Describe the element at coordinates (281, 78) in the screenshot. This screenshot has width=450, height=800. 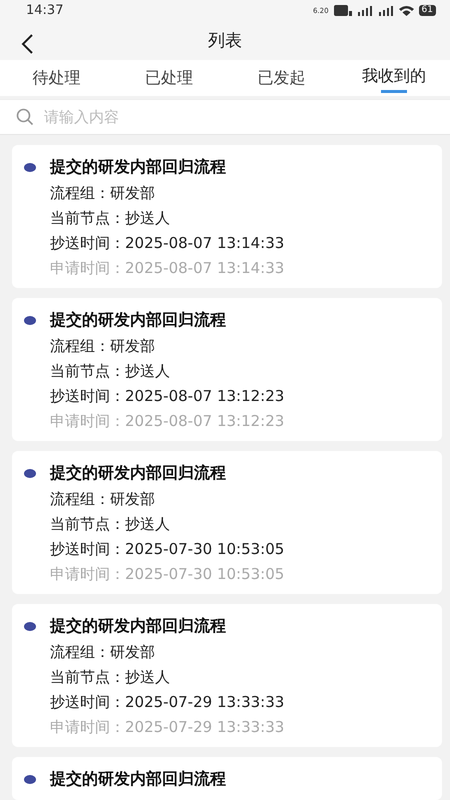
I see `tab: 已发起` at that location.